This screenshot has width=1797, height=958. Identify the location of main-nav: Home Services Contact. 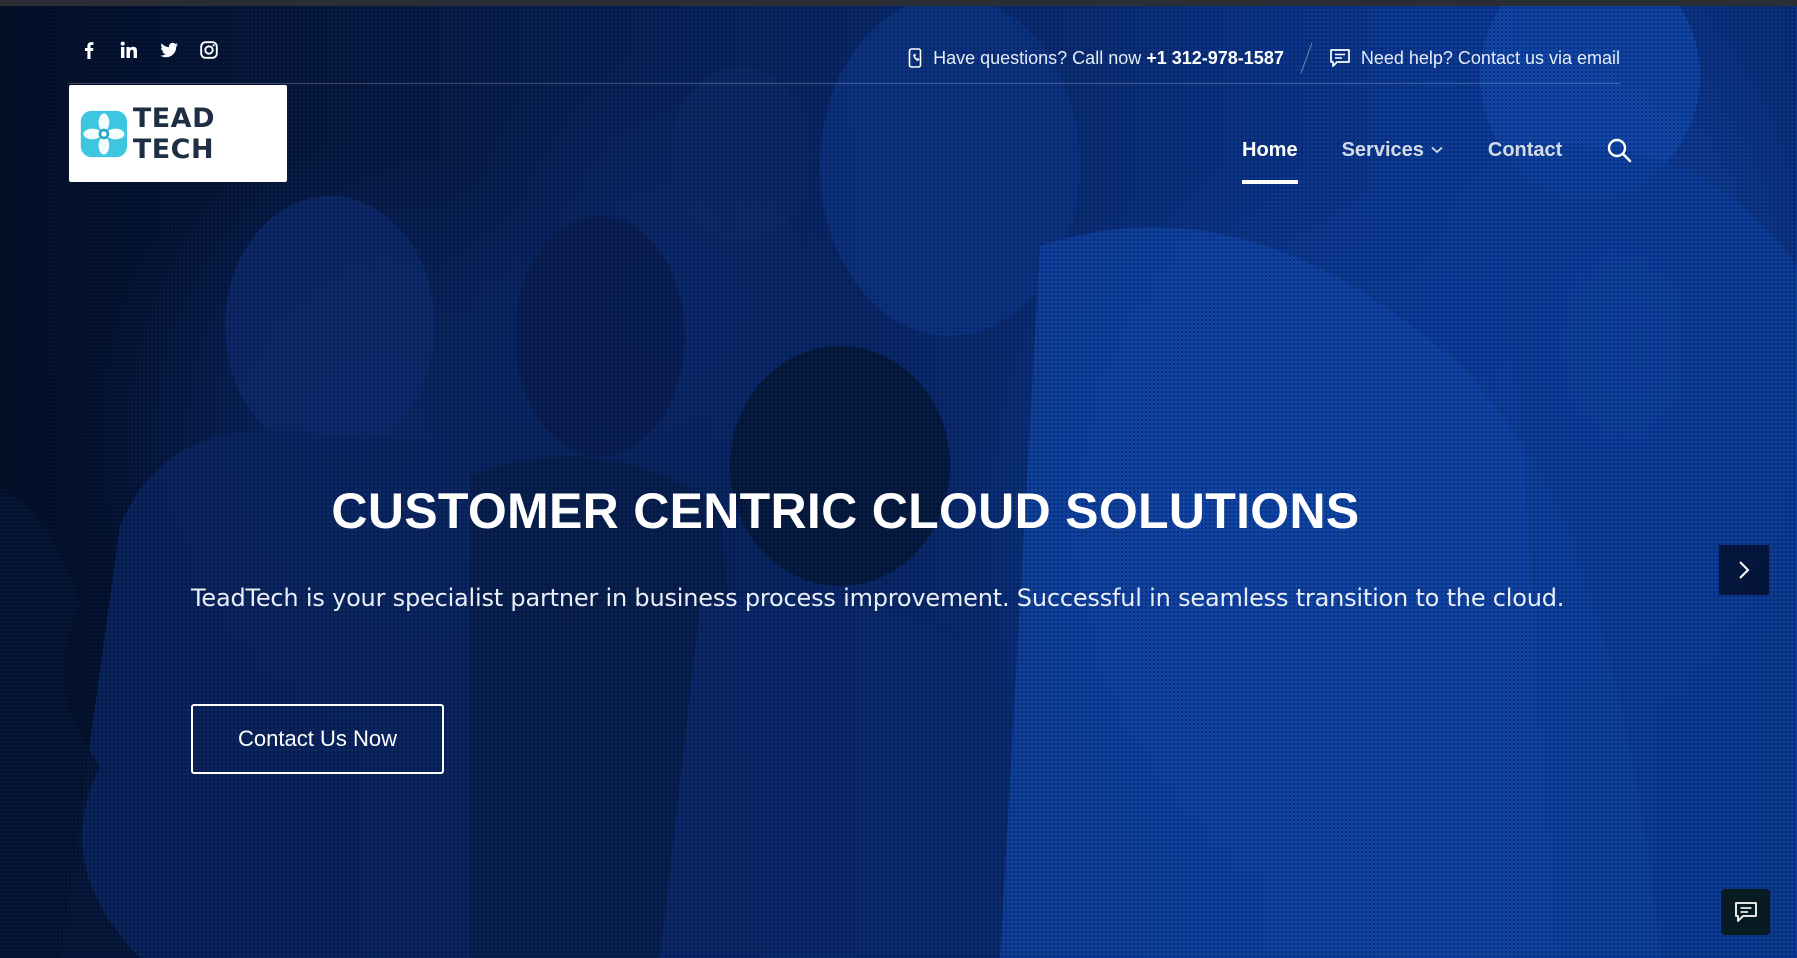
(1437, 160).